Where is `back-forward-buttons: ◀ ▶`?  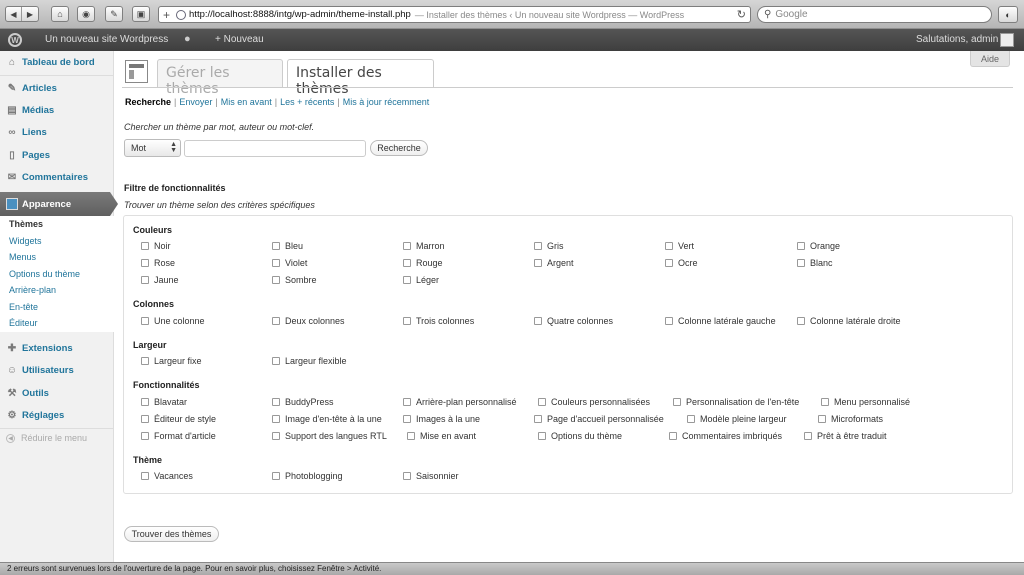
back-forward-buttons: ◀ ▶ is located at coordinates (22, 14).